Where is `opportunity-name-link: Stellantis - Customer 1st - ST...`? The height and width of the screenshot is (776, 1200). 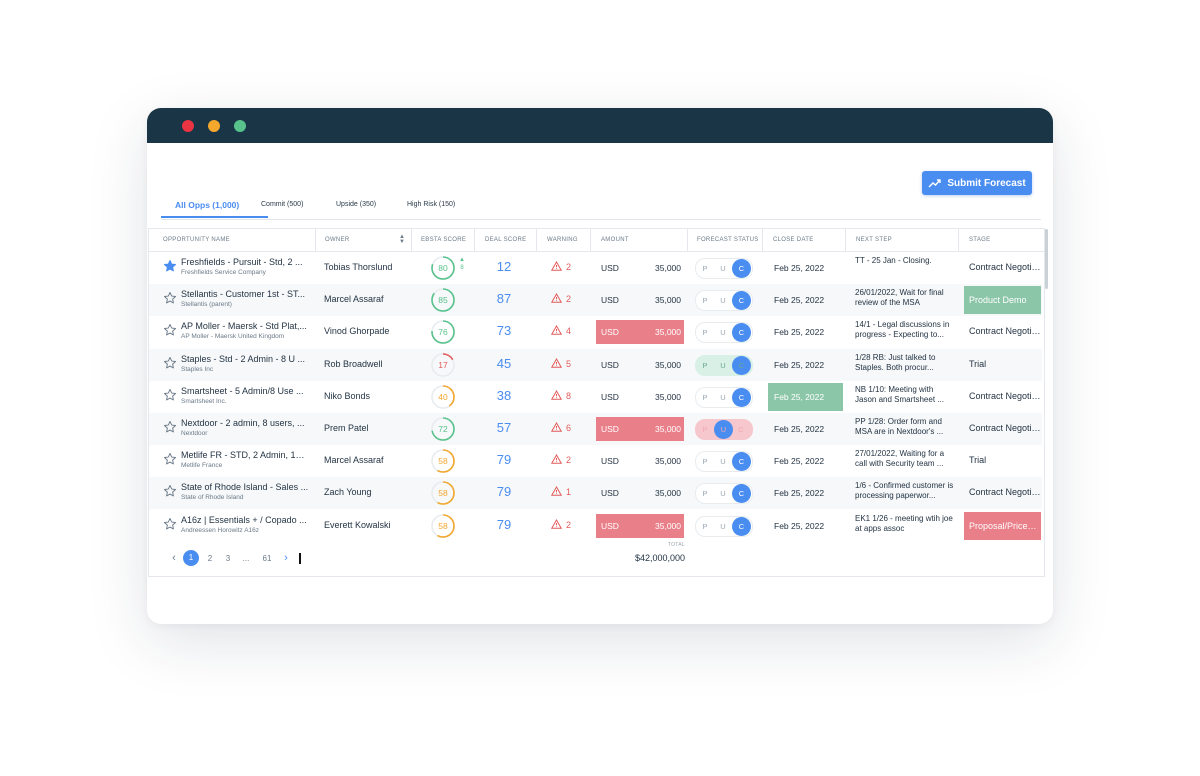
opportunity-name-link: Stellantis - Customer 1st - ST... is located at coordinates (245, 294).